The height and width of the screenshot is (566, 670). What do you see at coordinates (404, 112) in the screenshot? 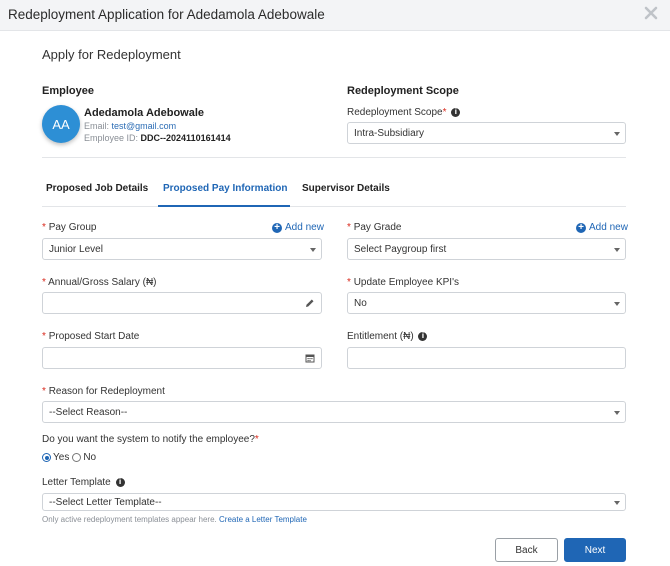
I see `scope-field-label: Redeployment Scope* i` at bounding box center [404, 112].